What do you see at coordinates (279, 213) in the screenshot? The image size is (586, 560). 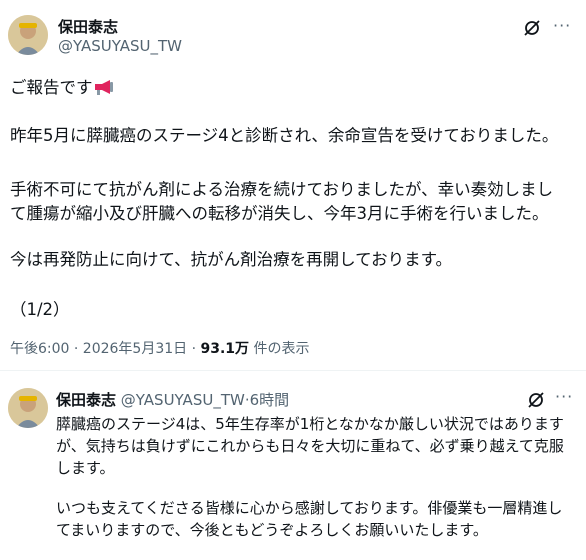 I see `post-text-line: て腫瘍が縮小及び肝臓への転移が消失し、今年3月に手術を行いました。` at bounding box center [279, 213].